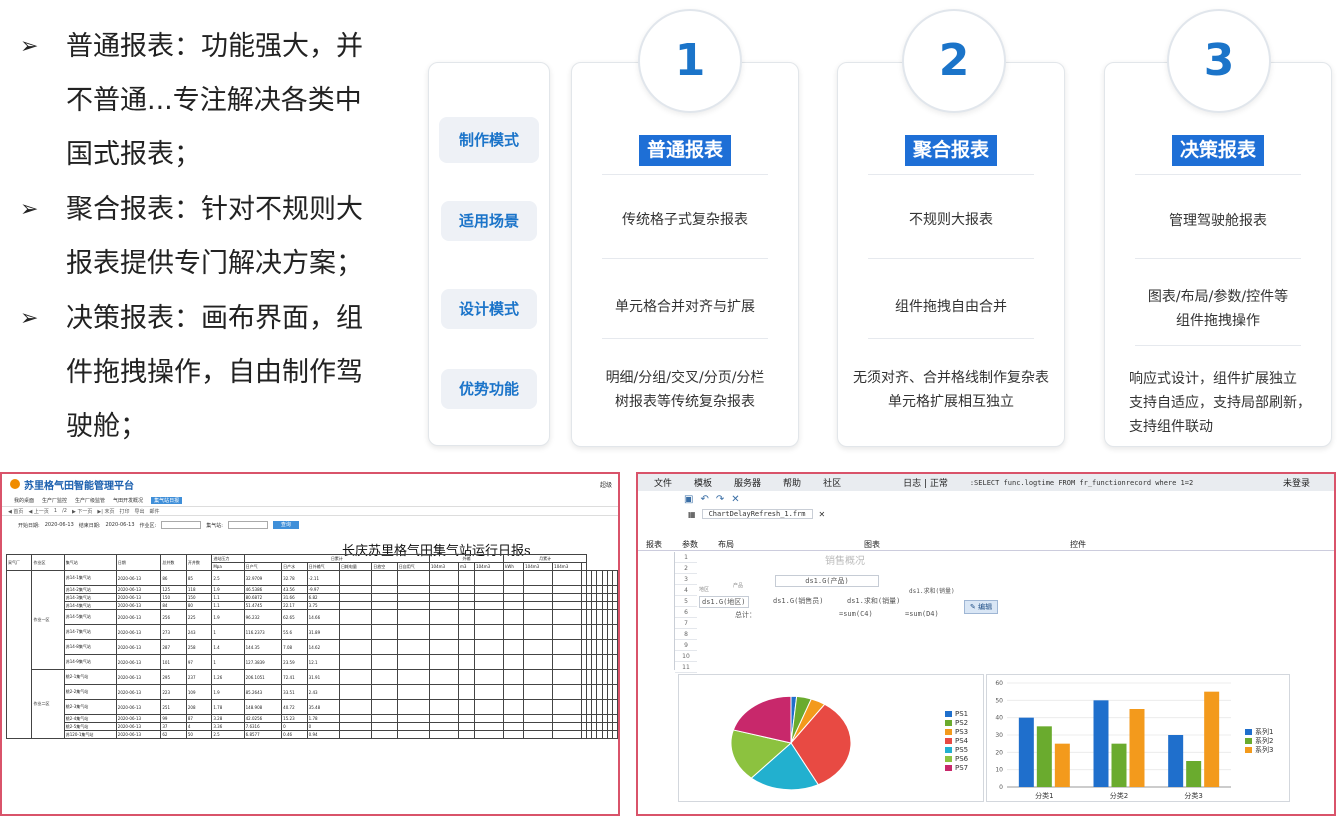 The height and width of the screenshot is (816, 1344). Describe the element at coordinates (703, 482) in the screenshot. I see `menu-template: 模板` at that location.